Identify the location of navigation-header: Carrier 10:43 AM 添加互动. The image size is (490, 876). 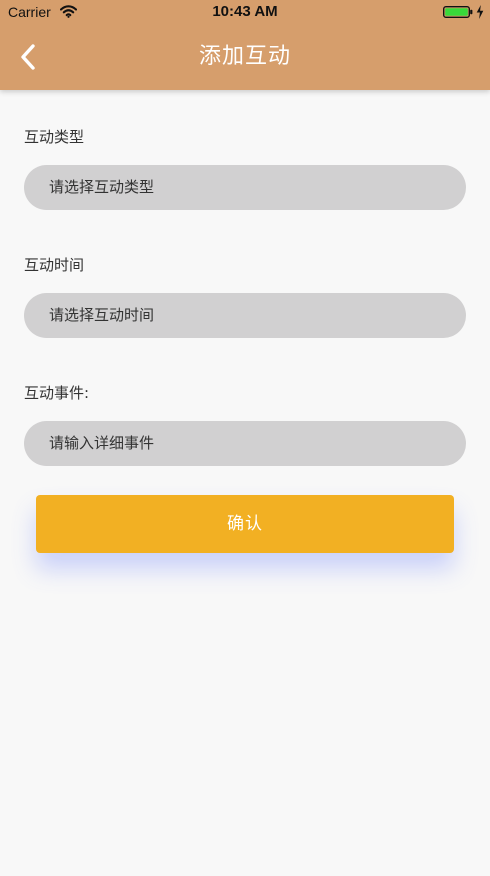
(245, 45).